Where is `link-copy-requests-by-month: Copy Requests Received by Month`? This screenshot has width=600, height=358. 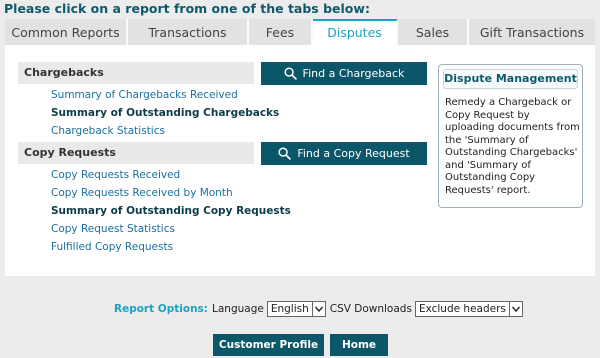
link-copy-requests-by-month: Copy Requests Received by Month is located at coordinates (142, 193).